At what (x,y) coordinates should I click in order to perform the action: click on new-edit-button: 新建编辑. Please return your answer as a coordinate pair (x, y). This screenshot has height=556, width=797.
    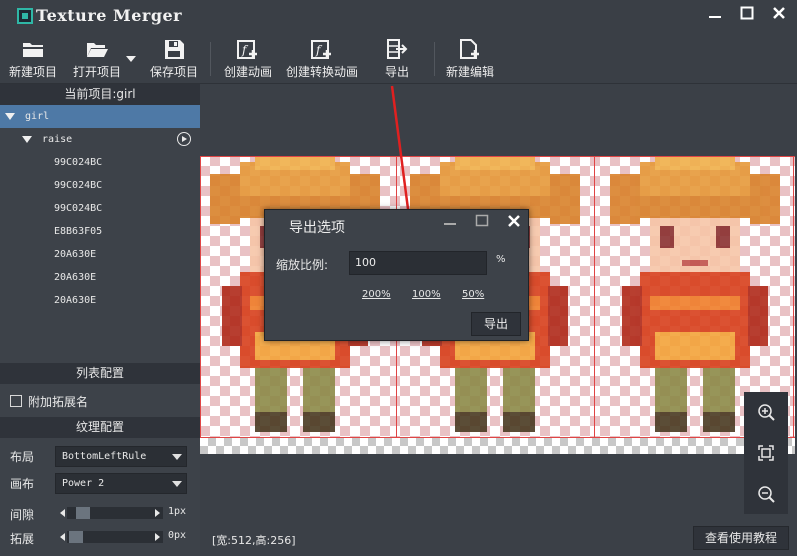
    Looking at the image, I should click on (470, 58).